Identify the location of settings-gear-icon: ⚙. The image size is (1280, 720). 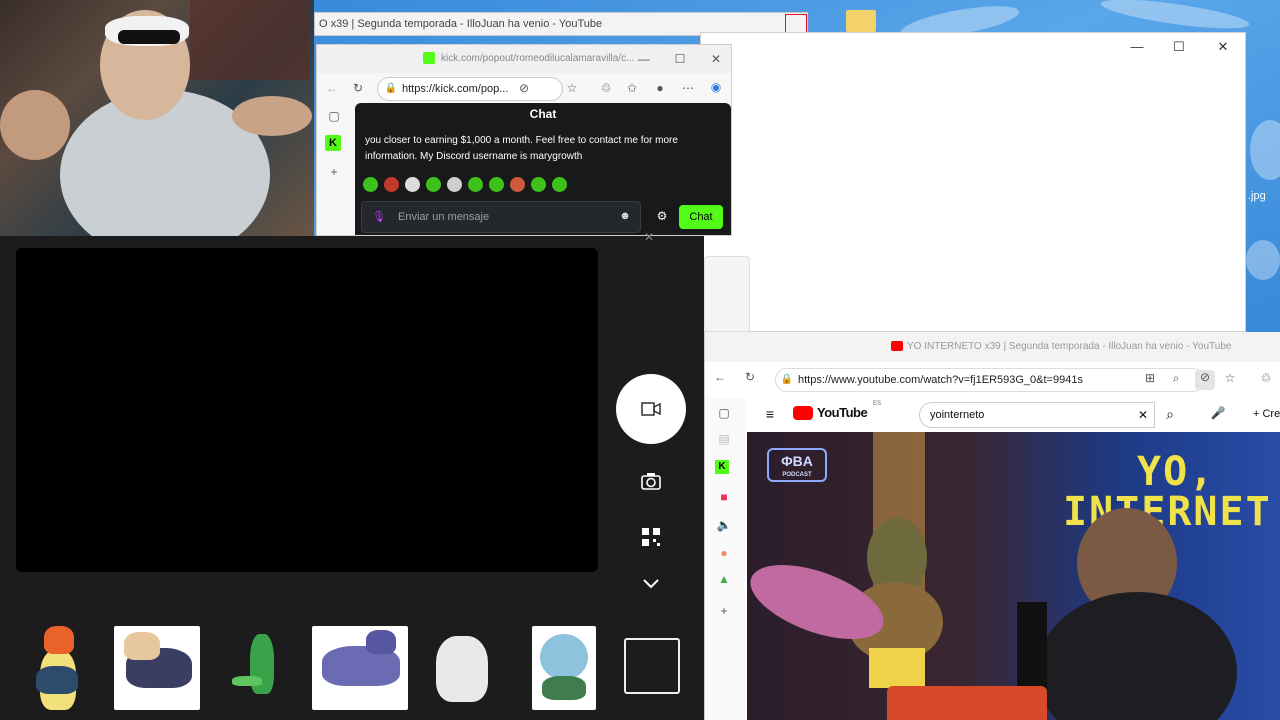
(662, 216).